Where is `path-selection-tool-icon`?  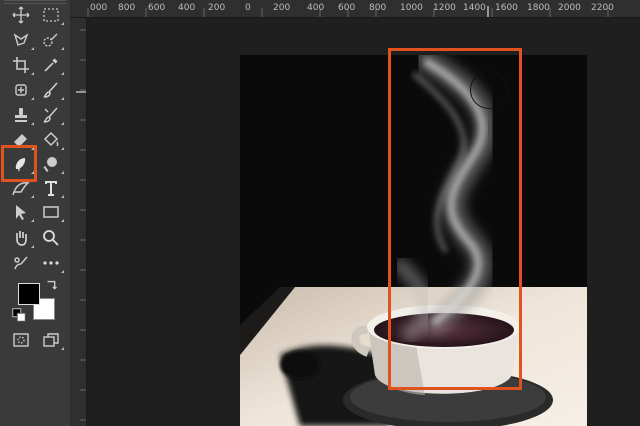
path-selection-tool-icon is located at coordinates (21, 212).